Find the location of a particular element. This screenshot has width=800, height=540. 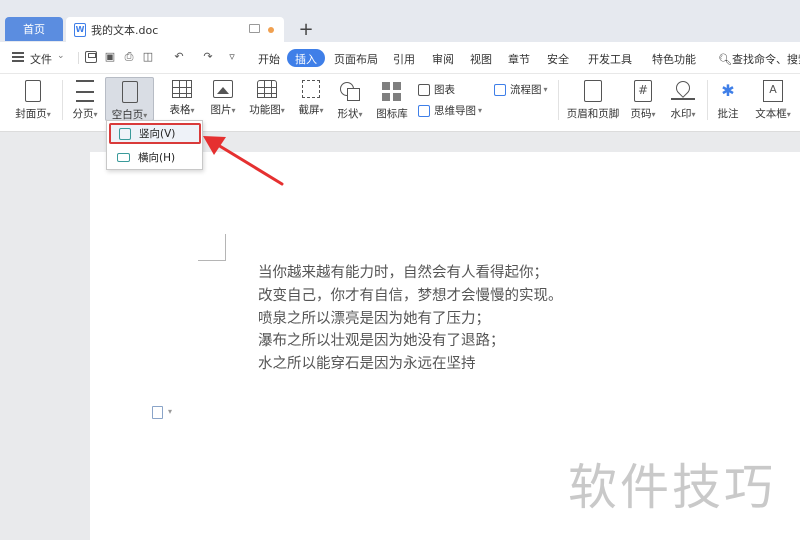

icon-library-button: 图标库 is located at coordinates (392, 100).